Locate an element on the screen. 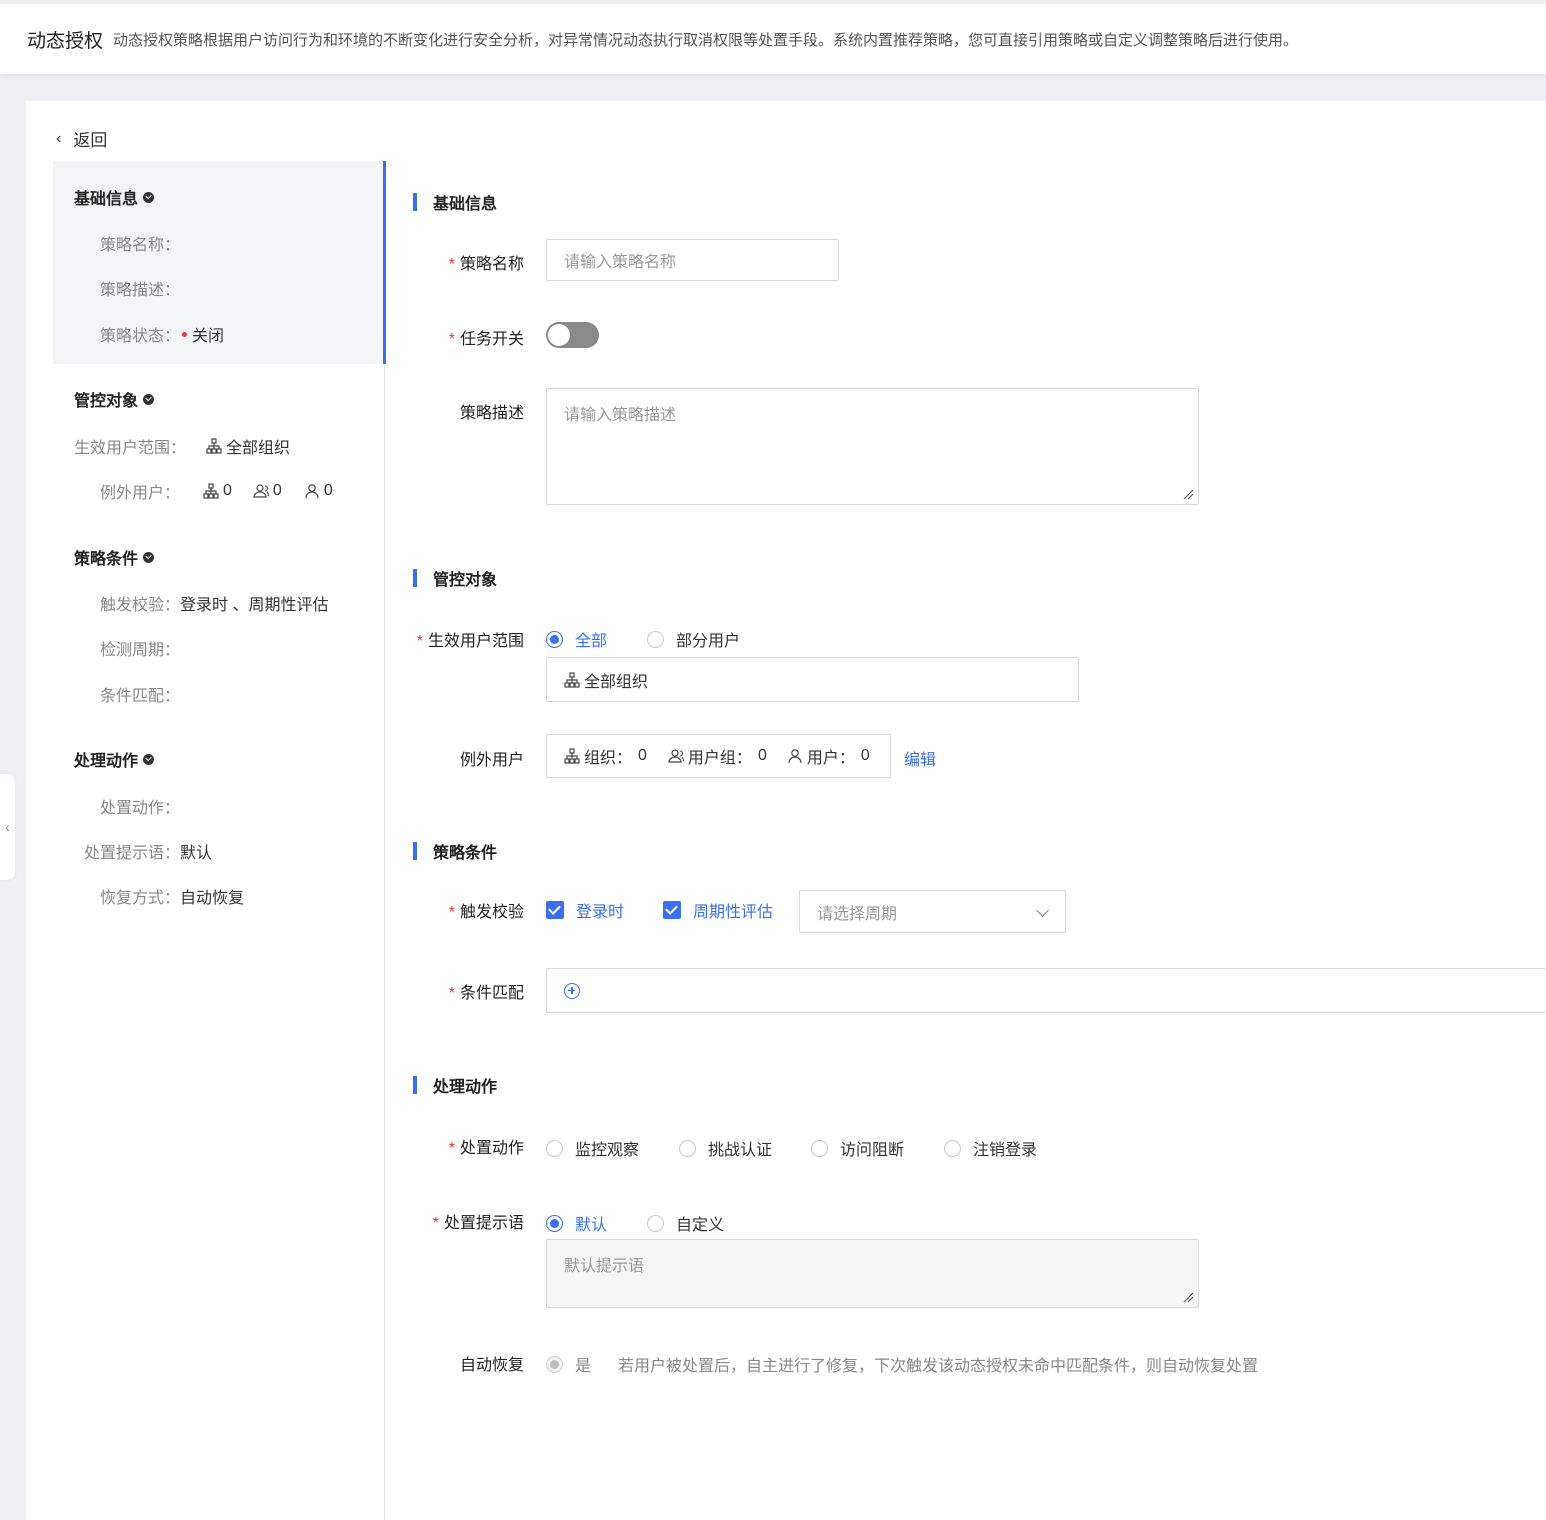  back-button: ‹ 返回 is located at coordinates (81, 138).